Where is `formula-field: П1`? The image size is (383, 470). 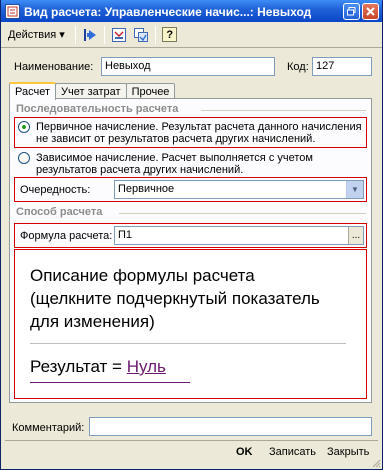
formula-field: П1 is located at coordinates (239, 235).